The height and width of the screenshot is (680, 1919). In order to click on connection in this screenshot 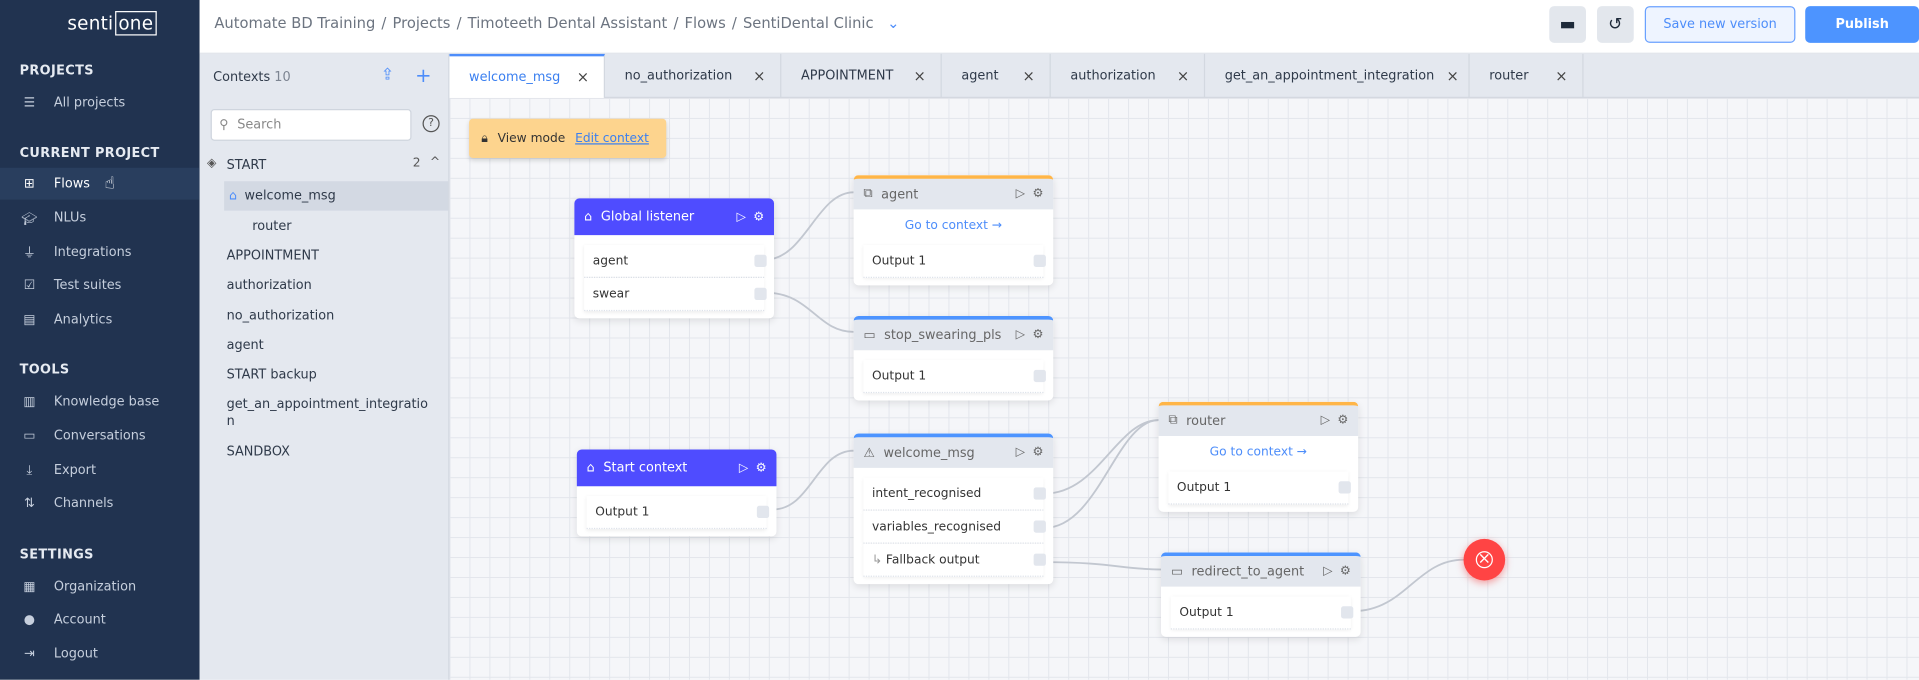, I will do `click(1408, 585)`.